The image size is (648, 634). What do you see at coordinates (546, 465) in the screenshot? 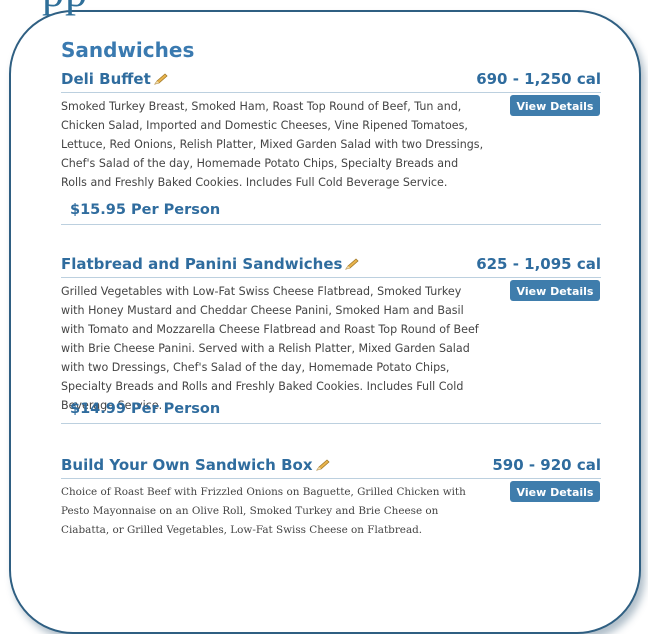
I see `item-calories: 590 - 920 cal` at bounding box center [546, 465].